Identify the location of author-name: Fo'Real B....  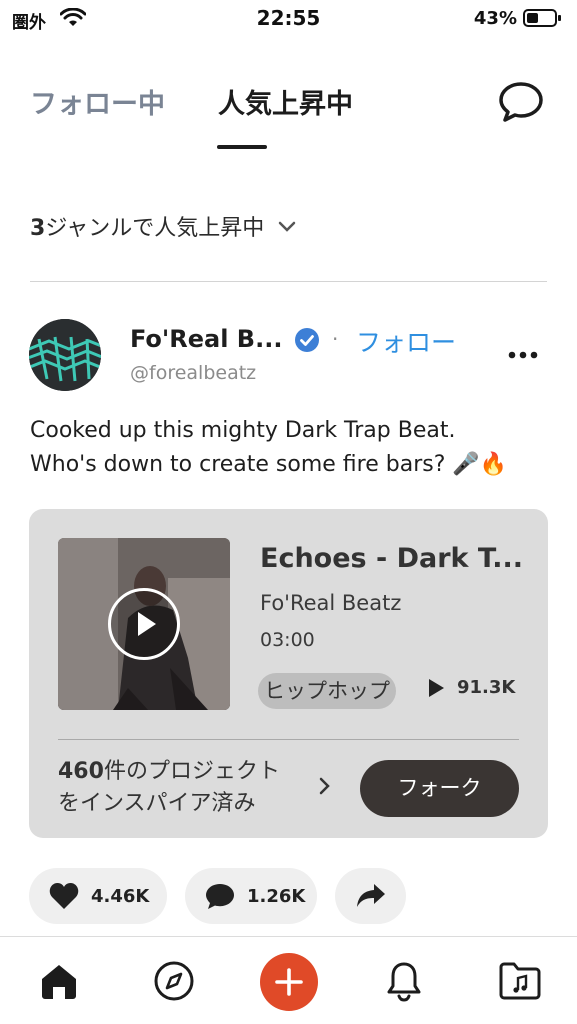
(206, 339).